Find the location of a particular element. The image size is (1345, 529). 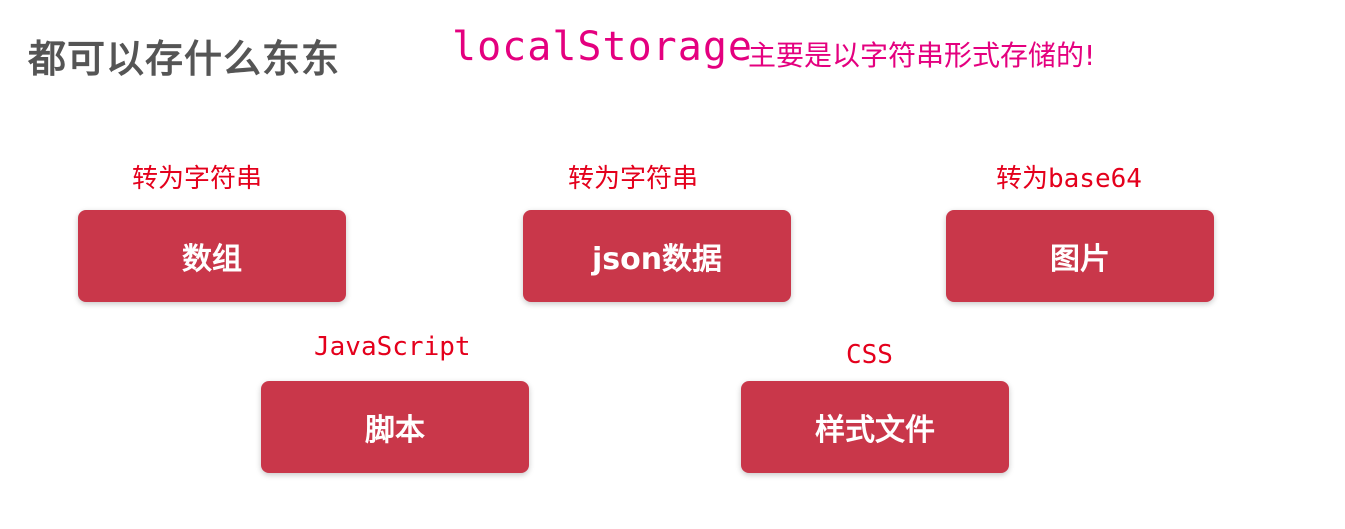

keyword-localstorage: localStorage is located at coordinates (602, 47).